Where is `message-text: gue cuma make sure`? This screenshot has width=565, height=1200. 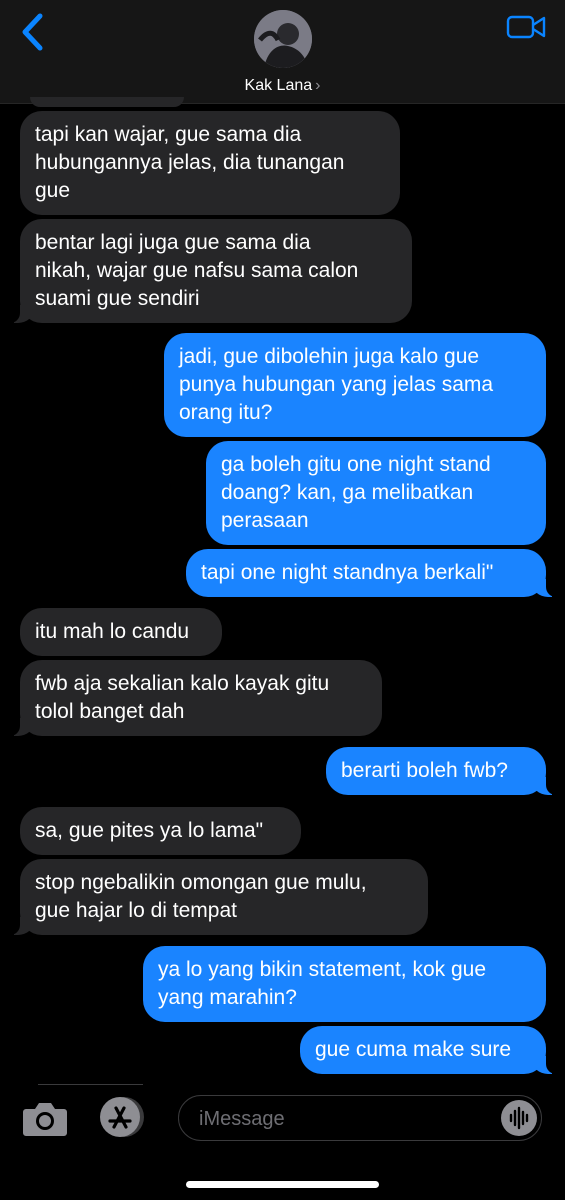 message-text: gue cuma make sure is located at coordinates (413, 1049).